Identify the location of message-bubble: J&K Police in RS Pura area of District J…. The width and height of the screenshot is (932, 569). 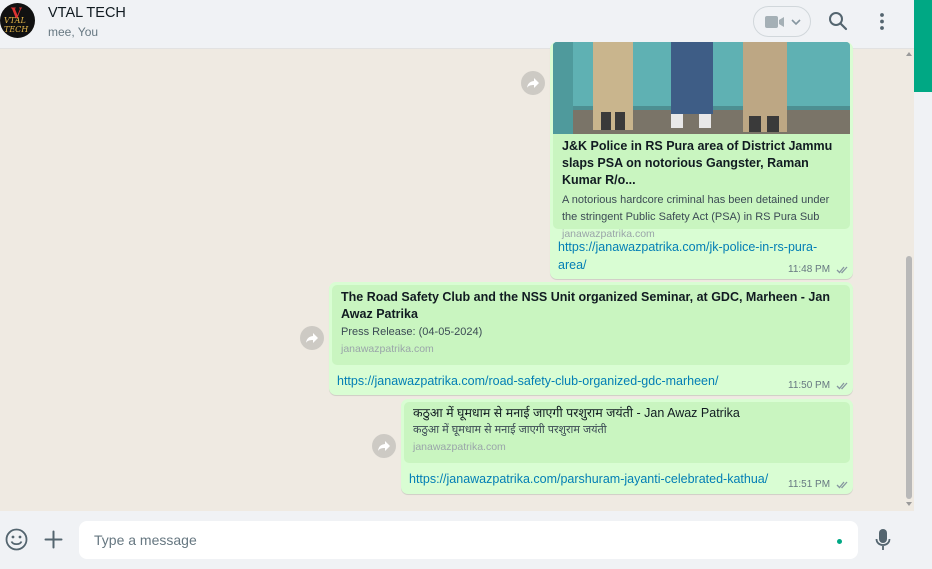
(701, 160).